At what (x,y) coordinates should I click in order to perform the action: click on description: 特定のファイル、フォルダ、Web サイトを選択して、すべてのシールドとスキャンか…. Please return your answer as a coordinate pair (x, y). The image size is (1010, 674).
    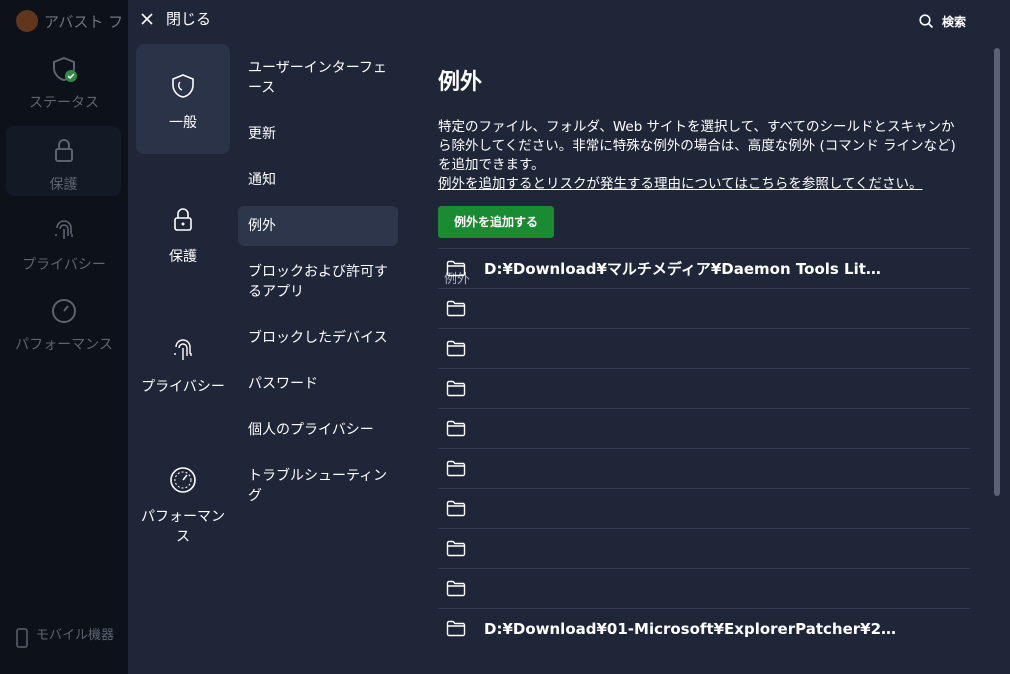
    Looking at the image, I should click on (702, 156).